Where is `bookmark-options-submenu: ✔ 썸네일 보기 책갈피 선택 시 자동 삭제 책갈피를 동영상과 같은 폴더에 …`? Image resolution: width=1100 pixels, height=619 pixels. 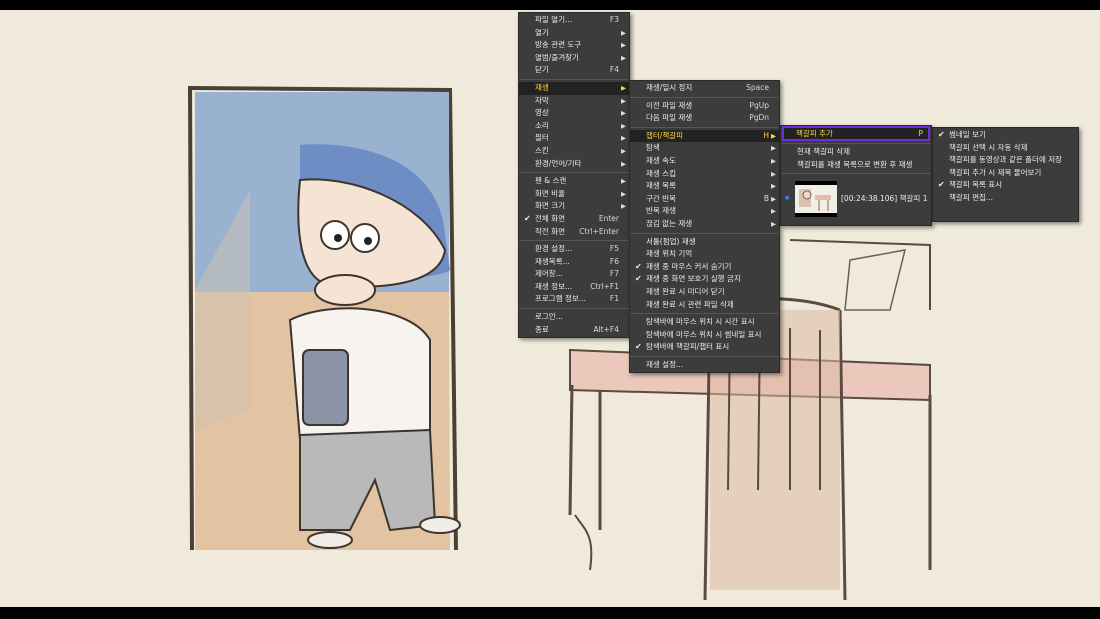 bookmark-options-submenu: ✔ 썸네일 보기 책갈피 선택 시 자동 삭제 책갈피를 동영상과 같은 폴더에 … is located at coordinates (1005, 174).